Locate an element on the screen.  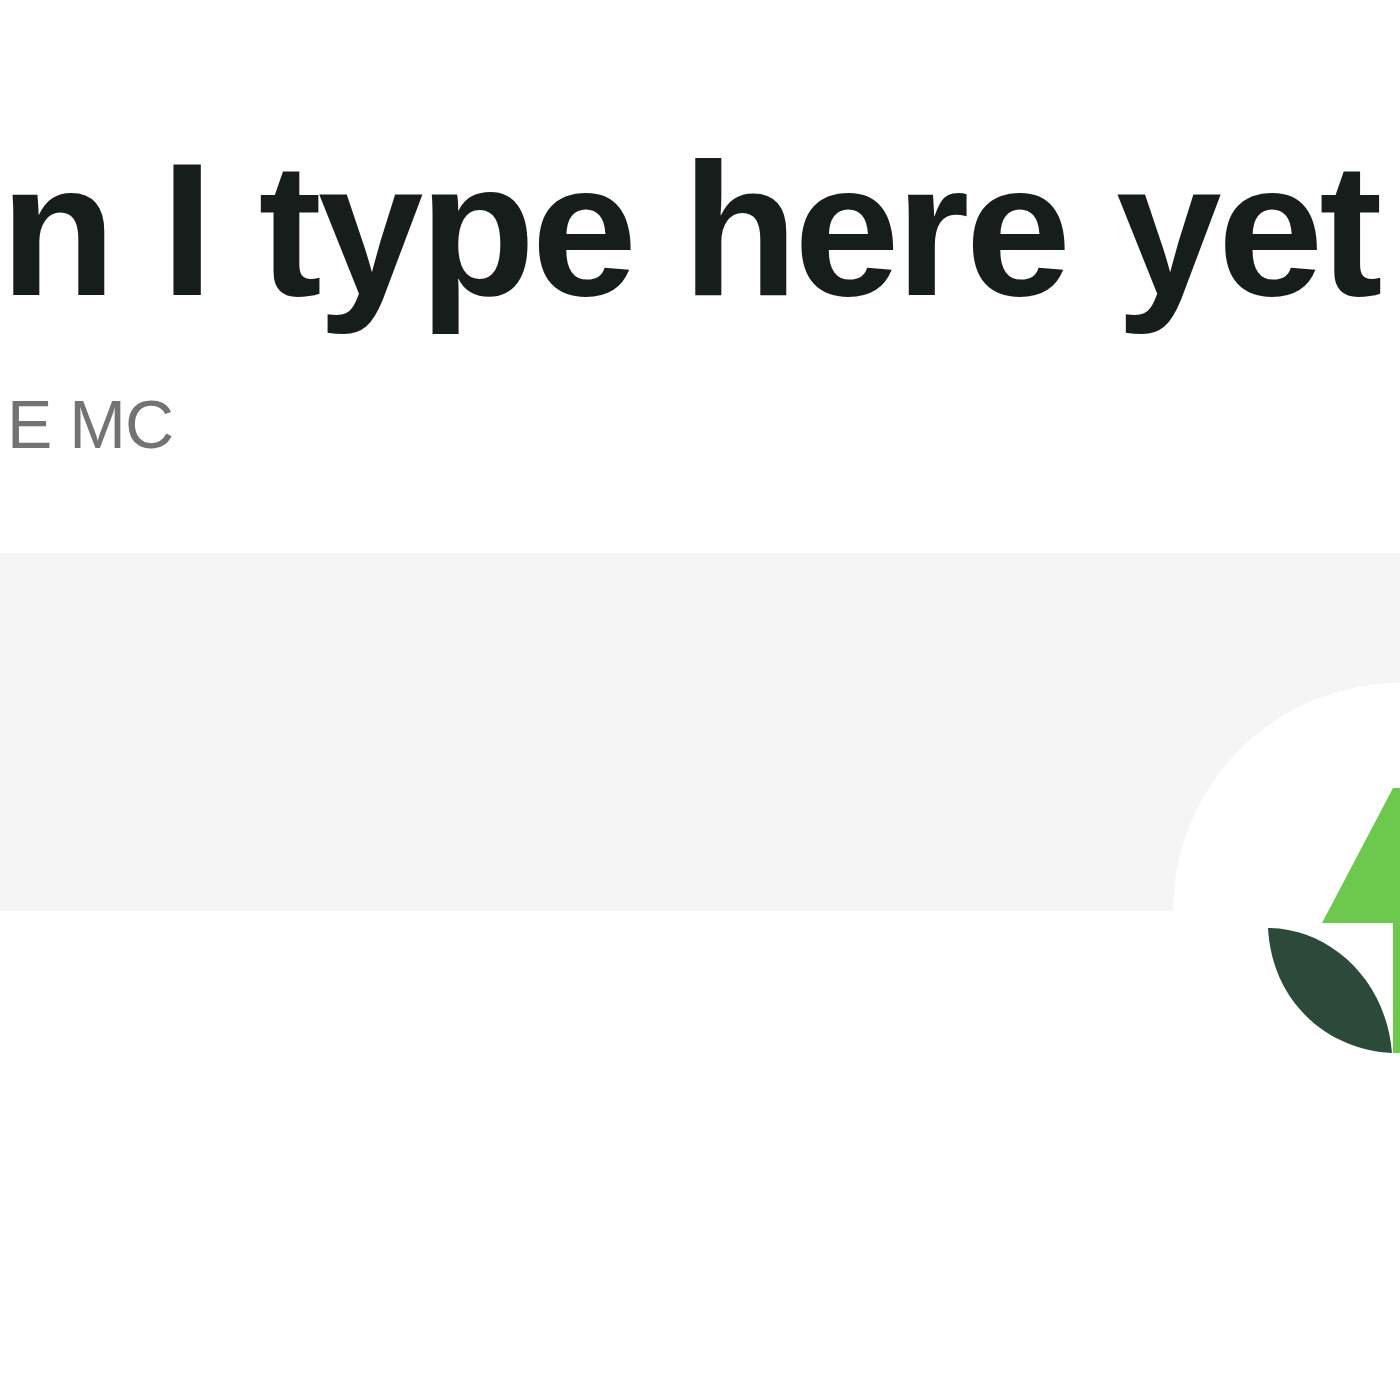
page-subtitle: E MC is located at coordinates (90, 424).